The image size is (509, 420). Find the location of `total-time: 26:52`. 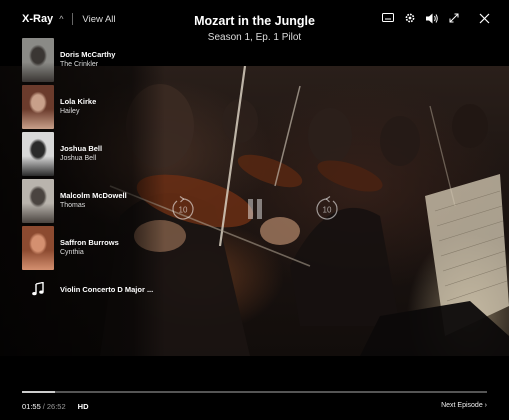

total-time: 26:52 is located at coordinates (56, 406).